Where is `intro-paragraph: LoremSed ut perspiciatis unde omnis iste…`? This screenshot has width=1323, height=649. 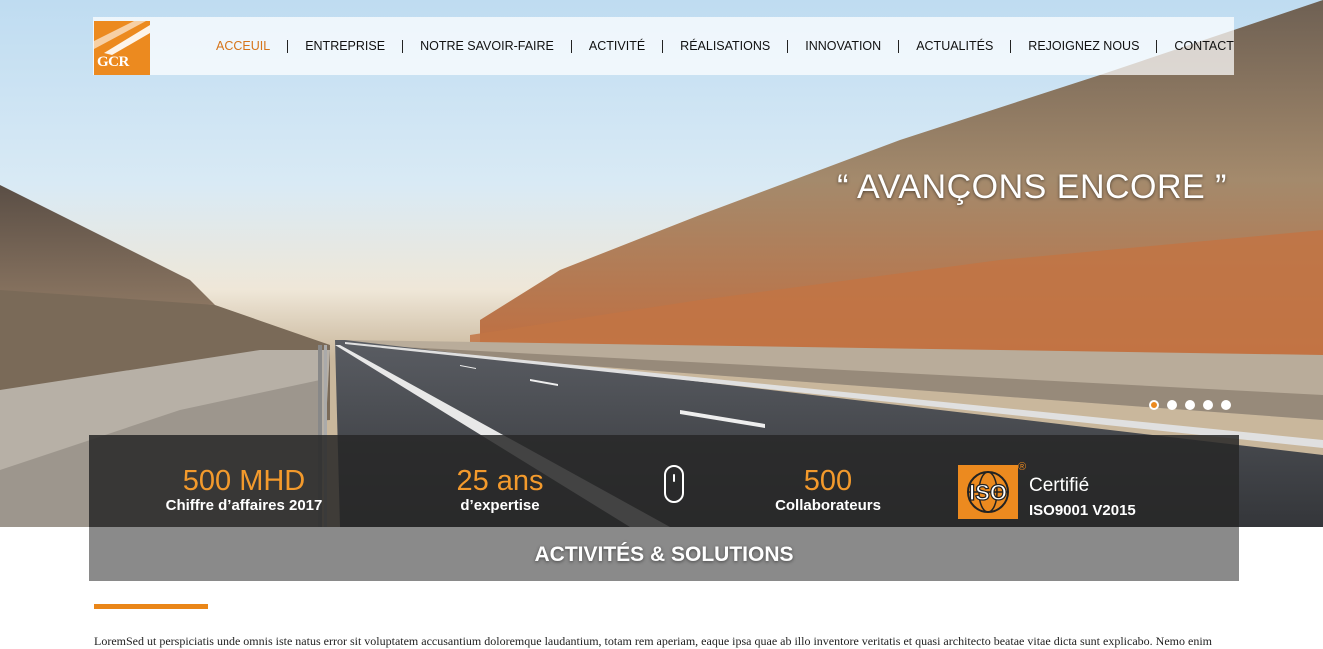
intro-paragraph: LoremSed ut perspiciatis unde omnis iste… is located at coordinates (653, 641).